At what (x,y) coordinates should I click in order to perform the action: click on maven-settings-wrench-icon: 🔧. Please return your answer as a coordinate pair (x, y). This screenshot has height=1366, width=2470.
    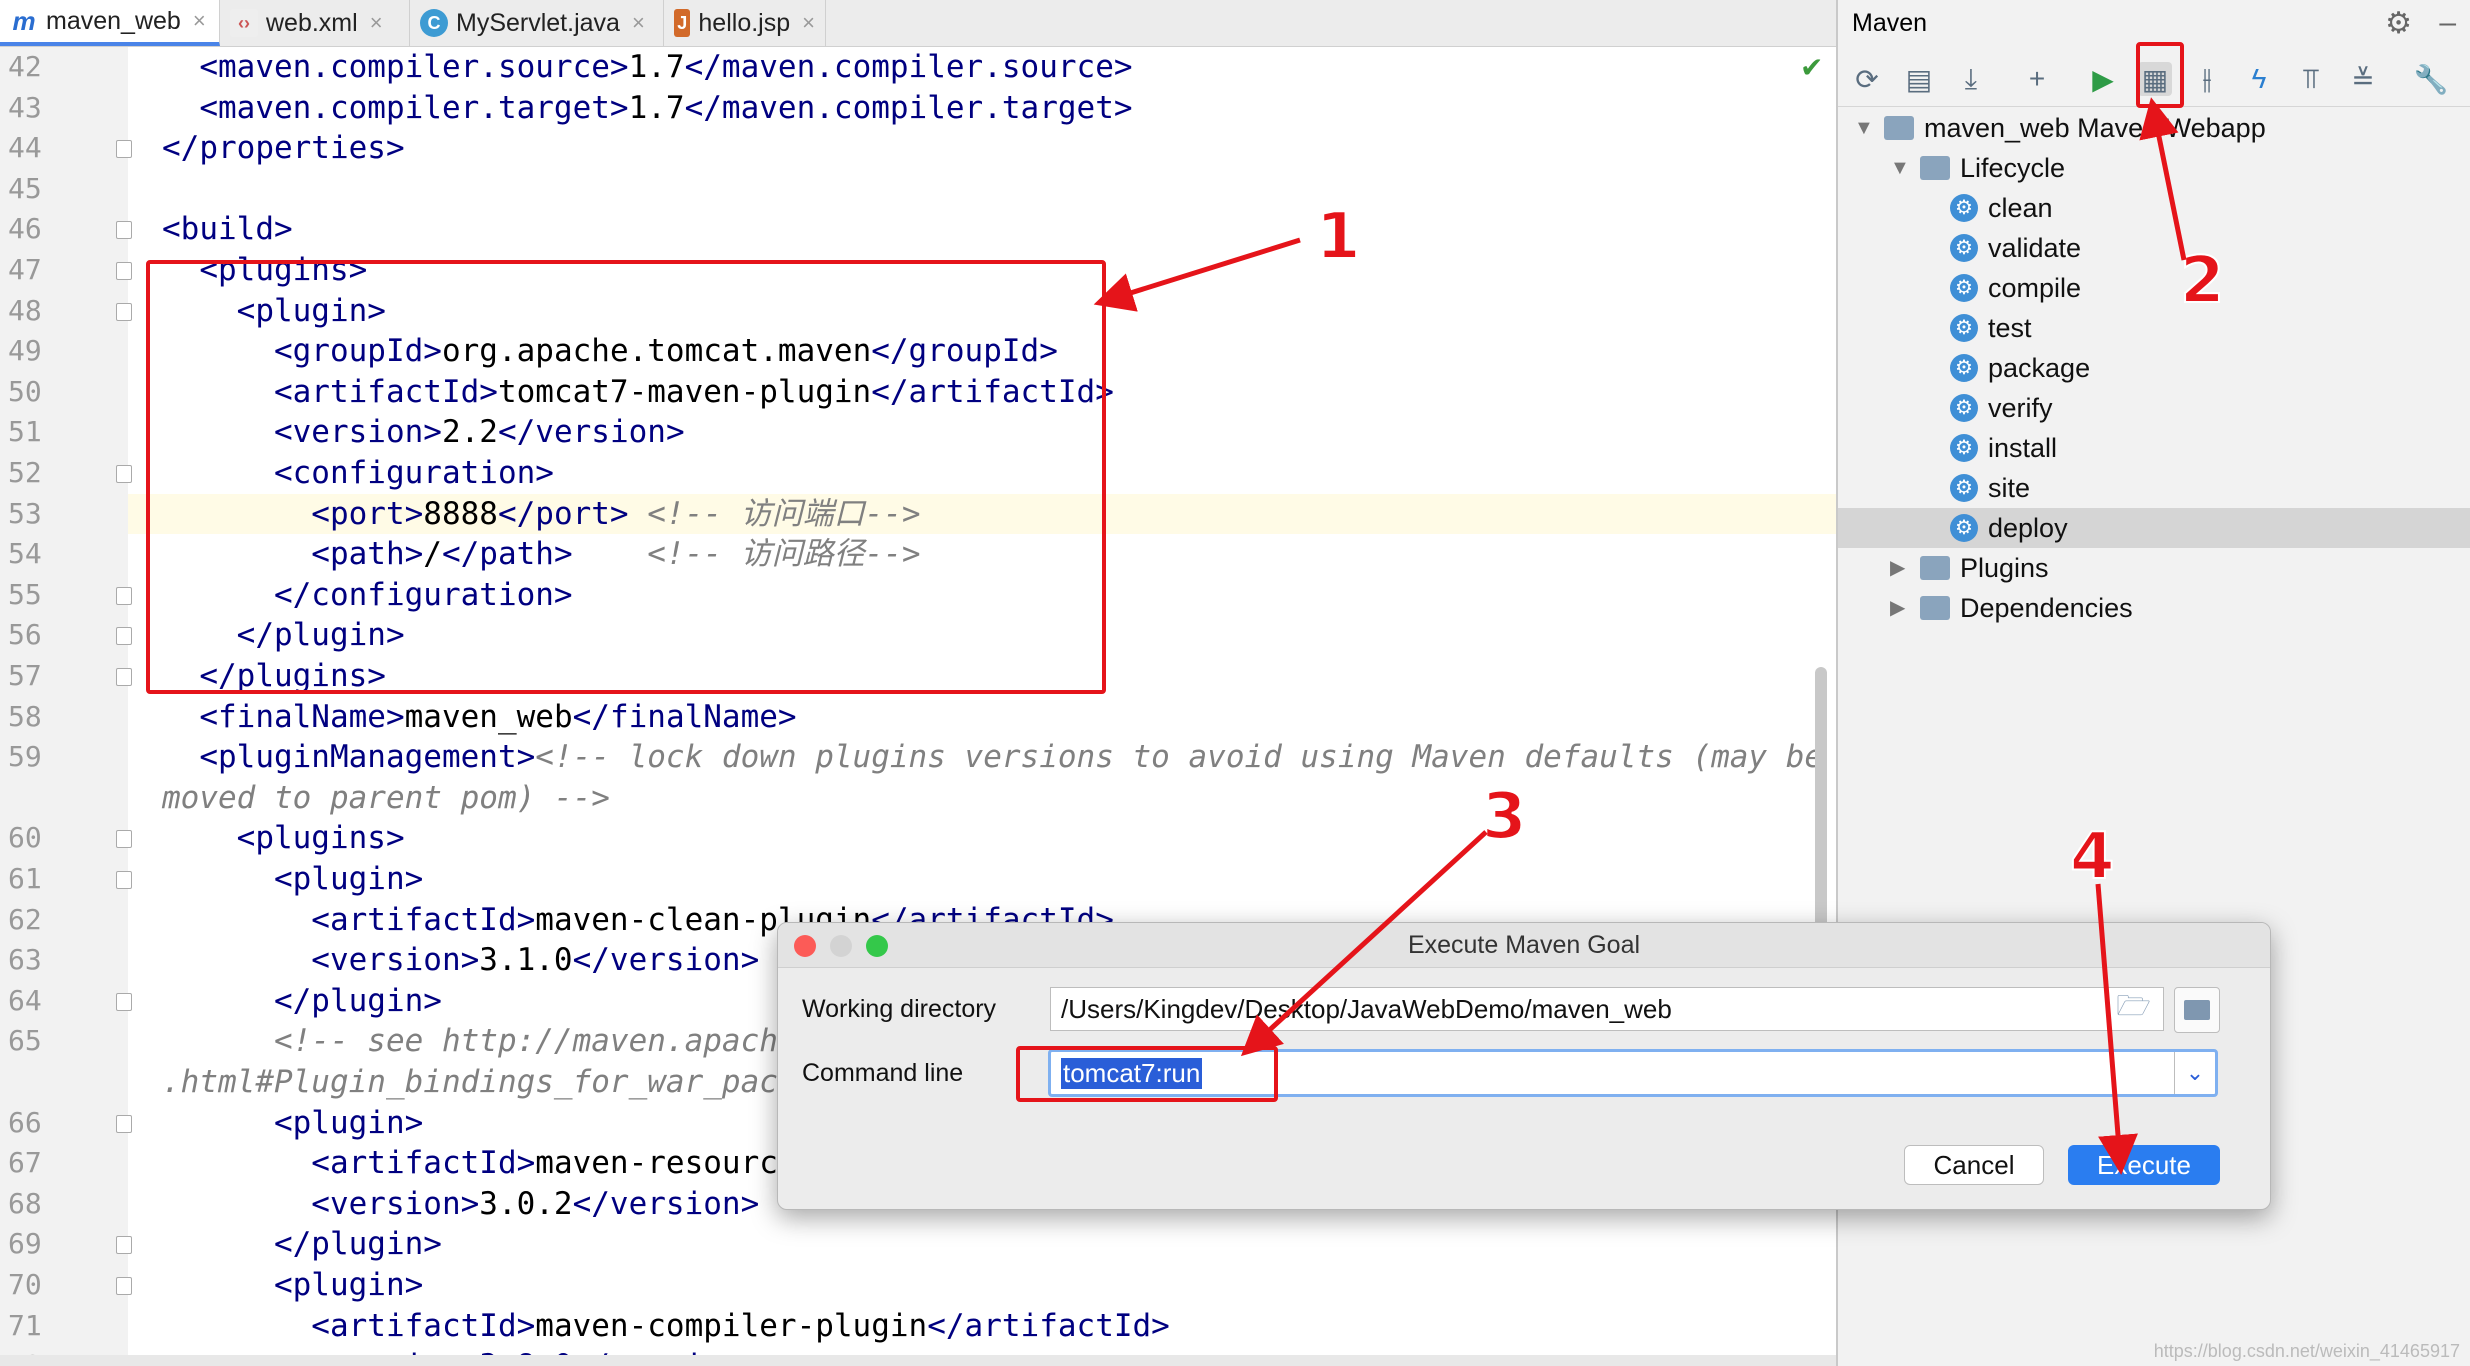
    Looking at the image, I should click on (2431, 79).